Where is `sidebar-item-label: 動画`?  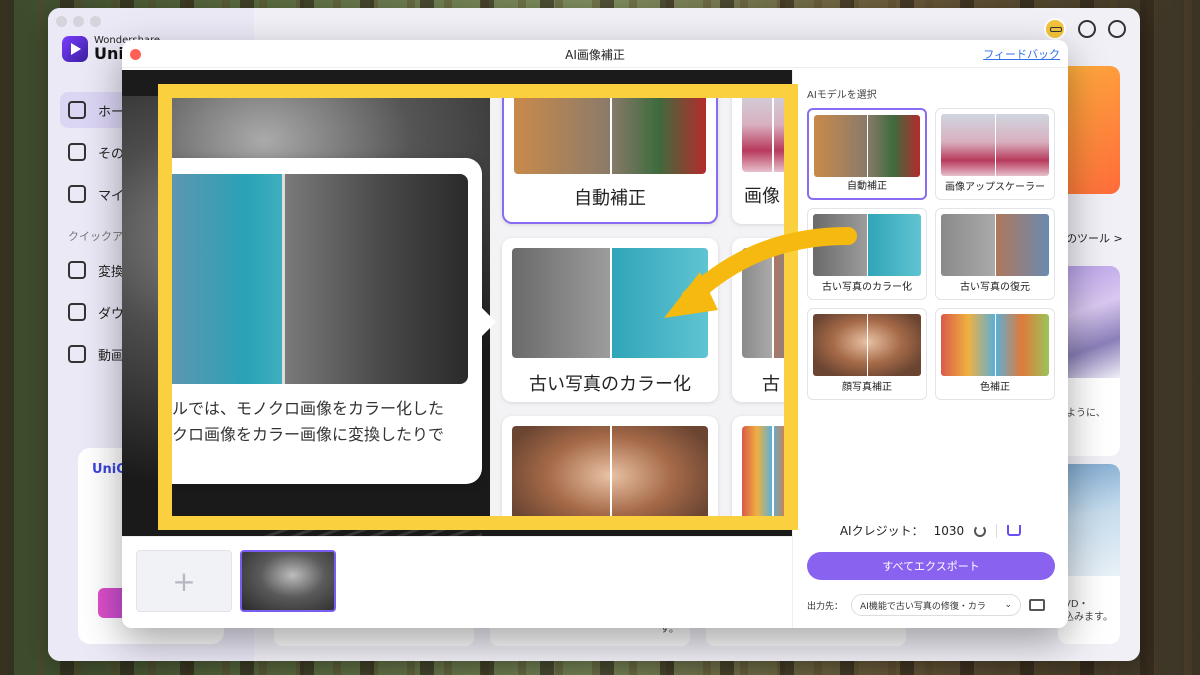
sidebar-item-label: 動画 is located at coordinates (111, 356).